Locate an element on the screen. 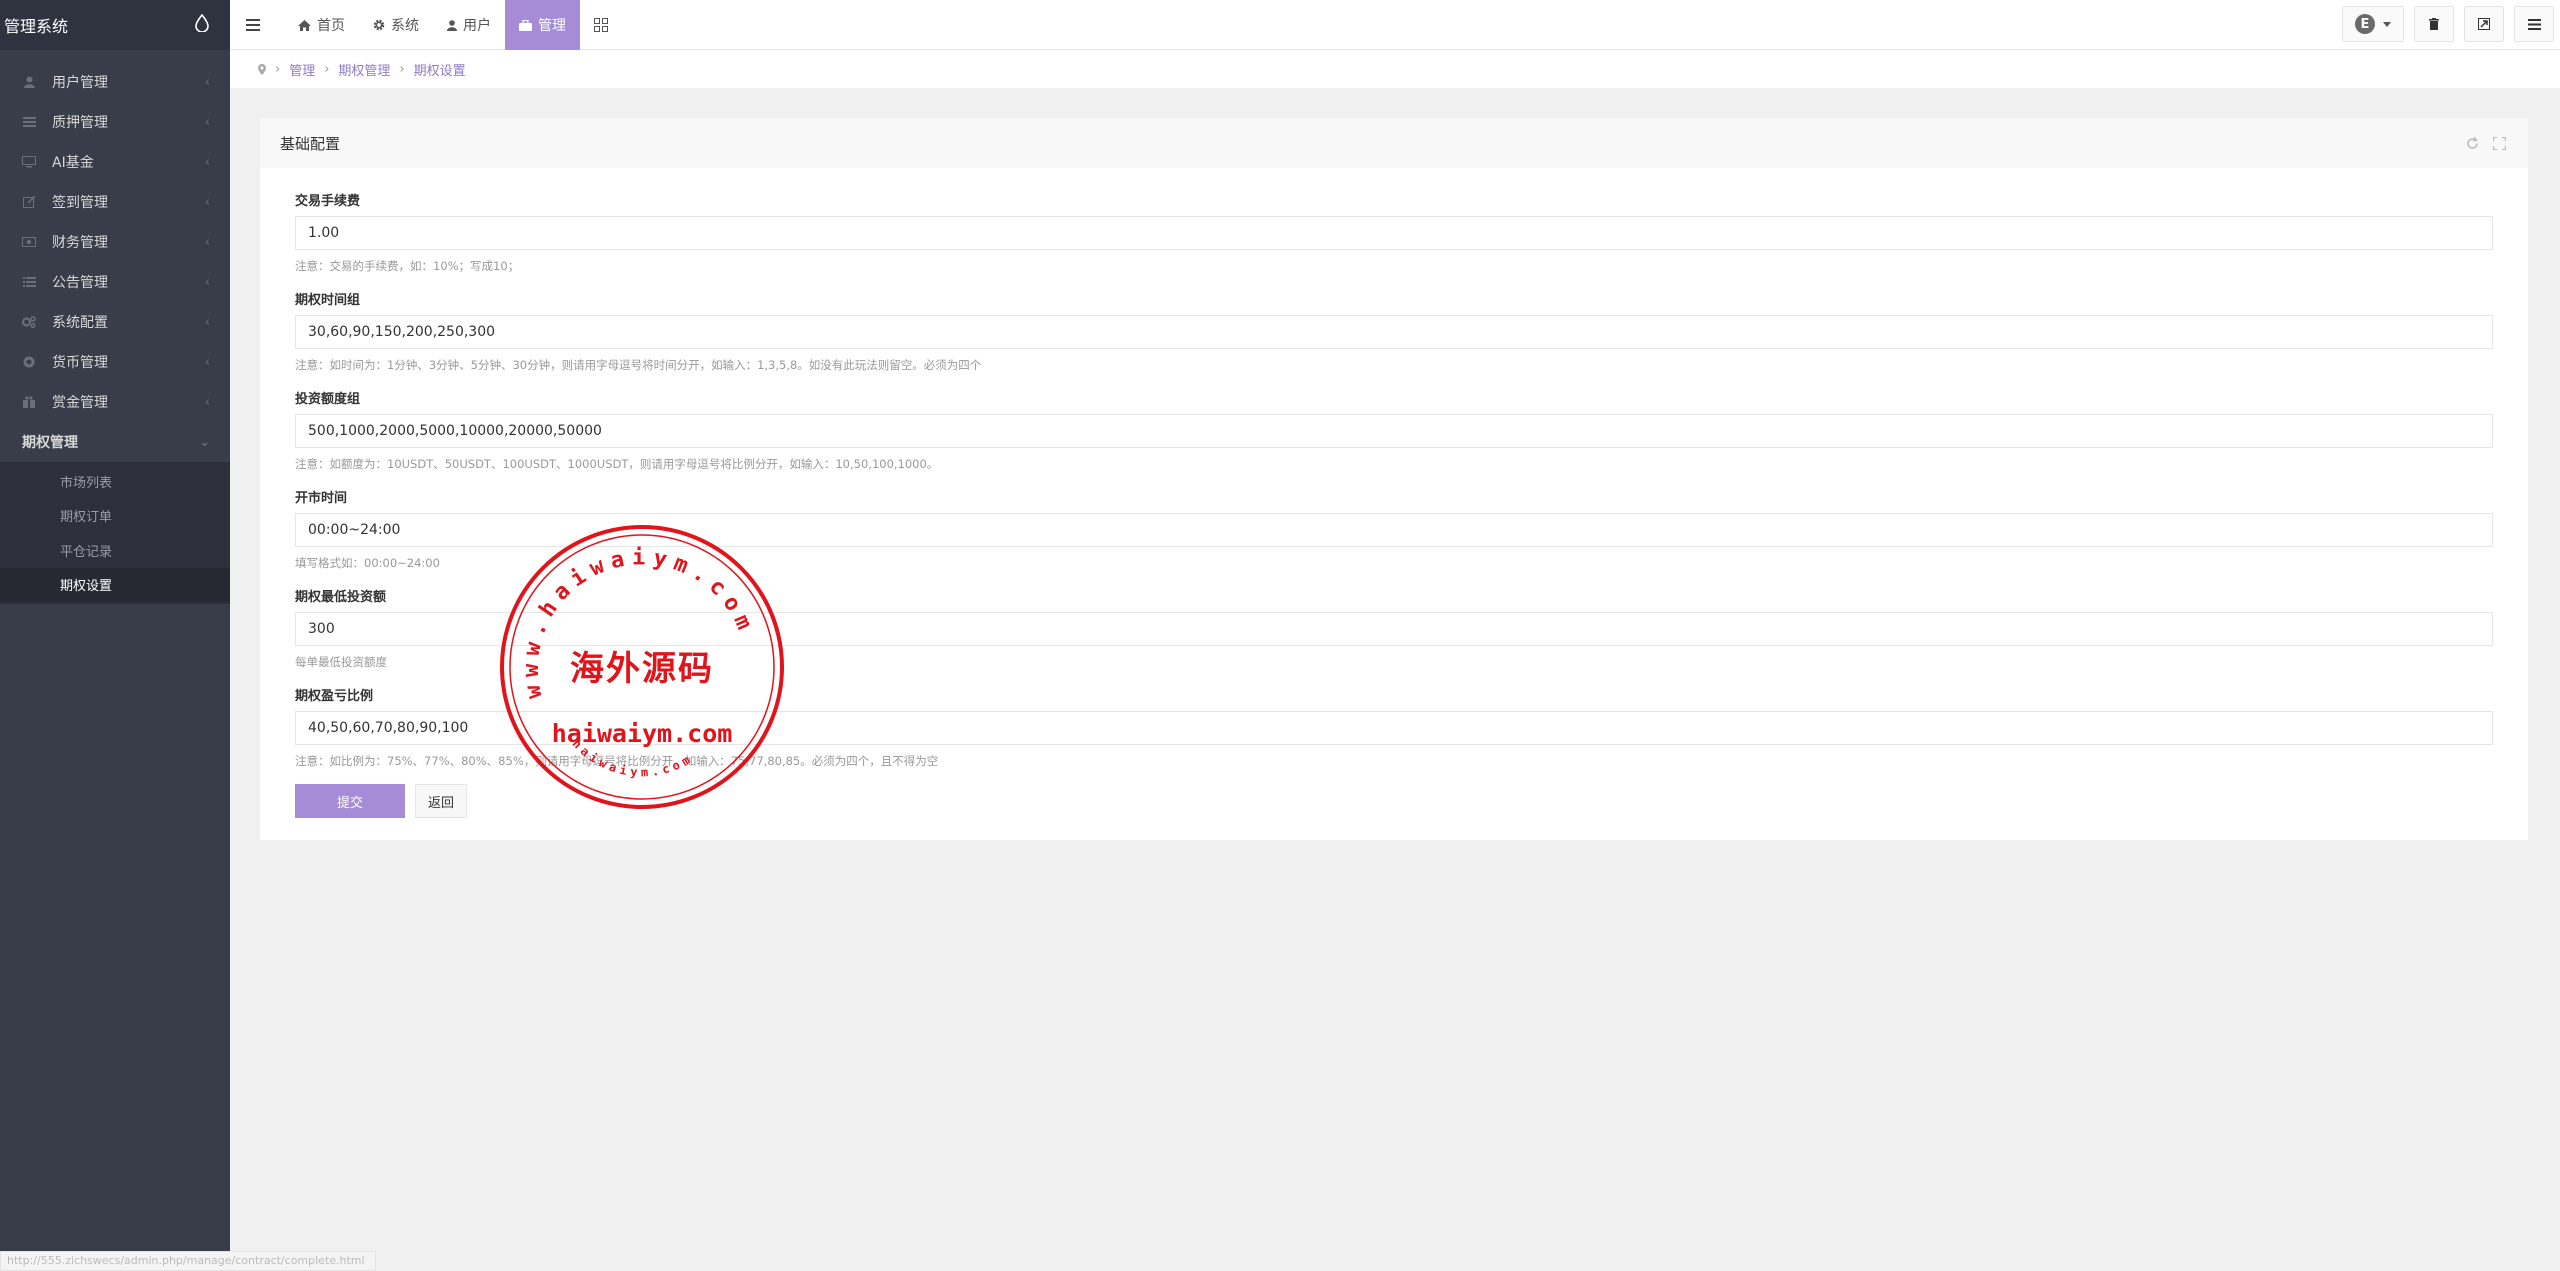 The height and width of the screenshot is (1271, 2560). clear-cache-button is located at coordinates (2434, 24).